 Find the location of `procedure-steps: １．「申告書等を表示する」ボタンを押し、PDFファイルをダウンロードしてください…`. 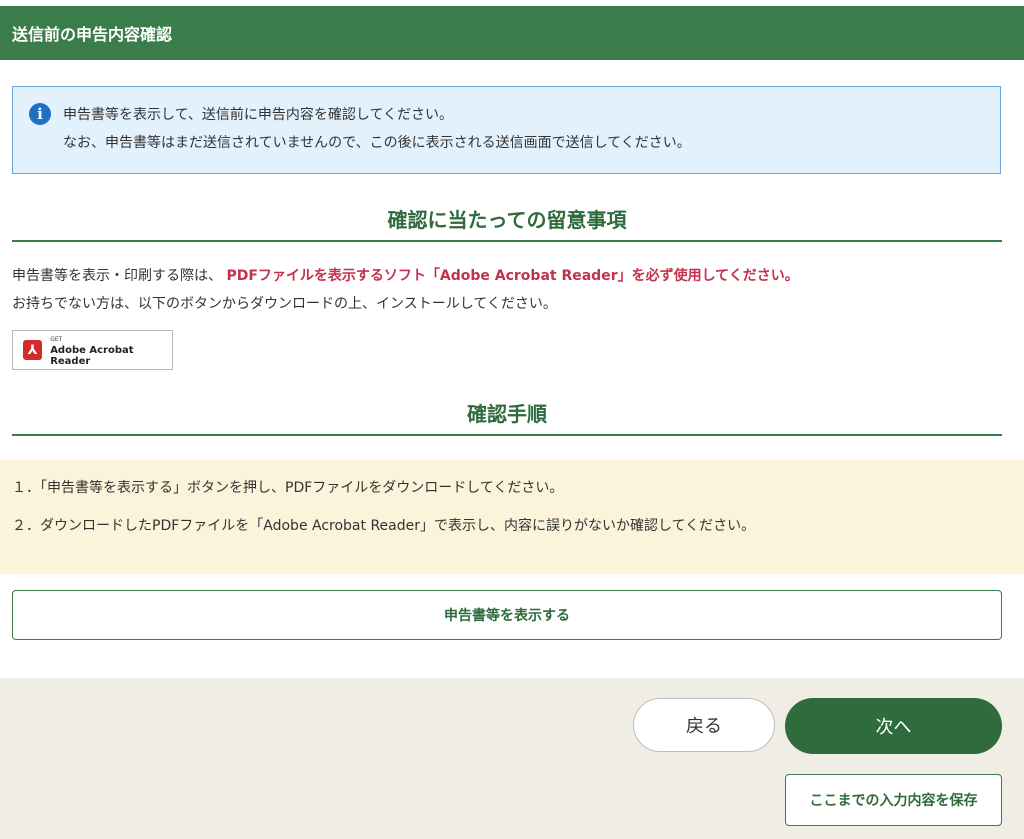

procedure-steps: １．「申告書等を表示する」ボタンを押し、PDFファイルをダウンロードしてください… is located at coordinates (512, 517).